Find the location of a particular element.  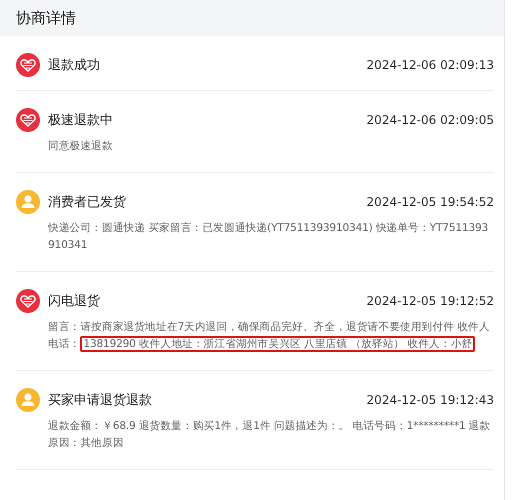

event-time: 2024-12-05 19:54:52 is located at coordinates (430, 202).